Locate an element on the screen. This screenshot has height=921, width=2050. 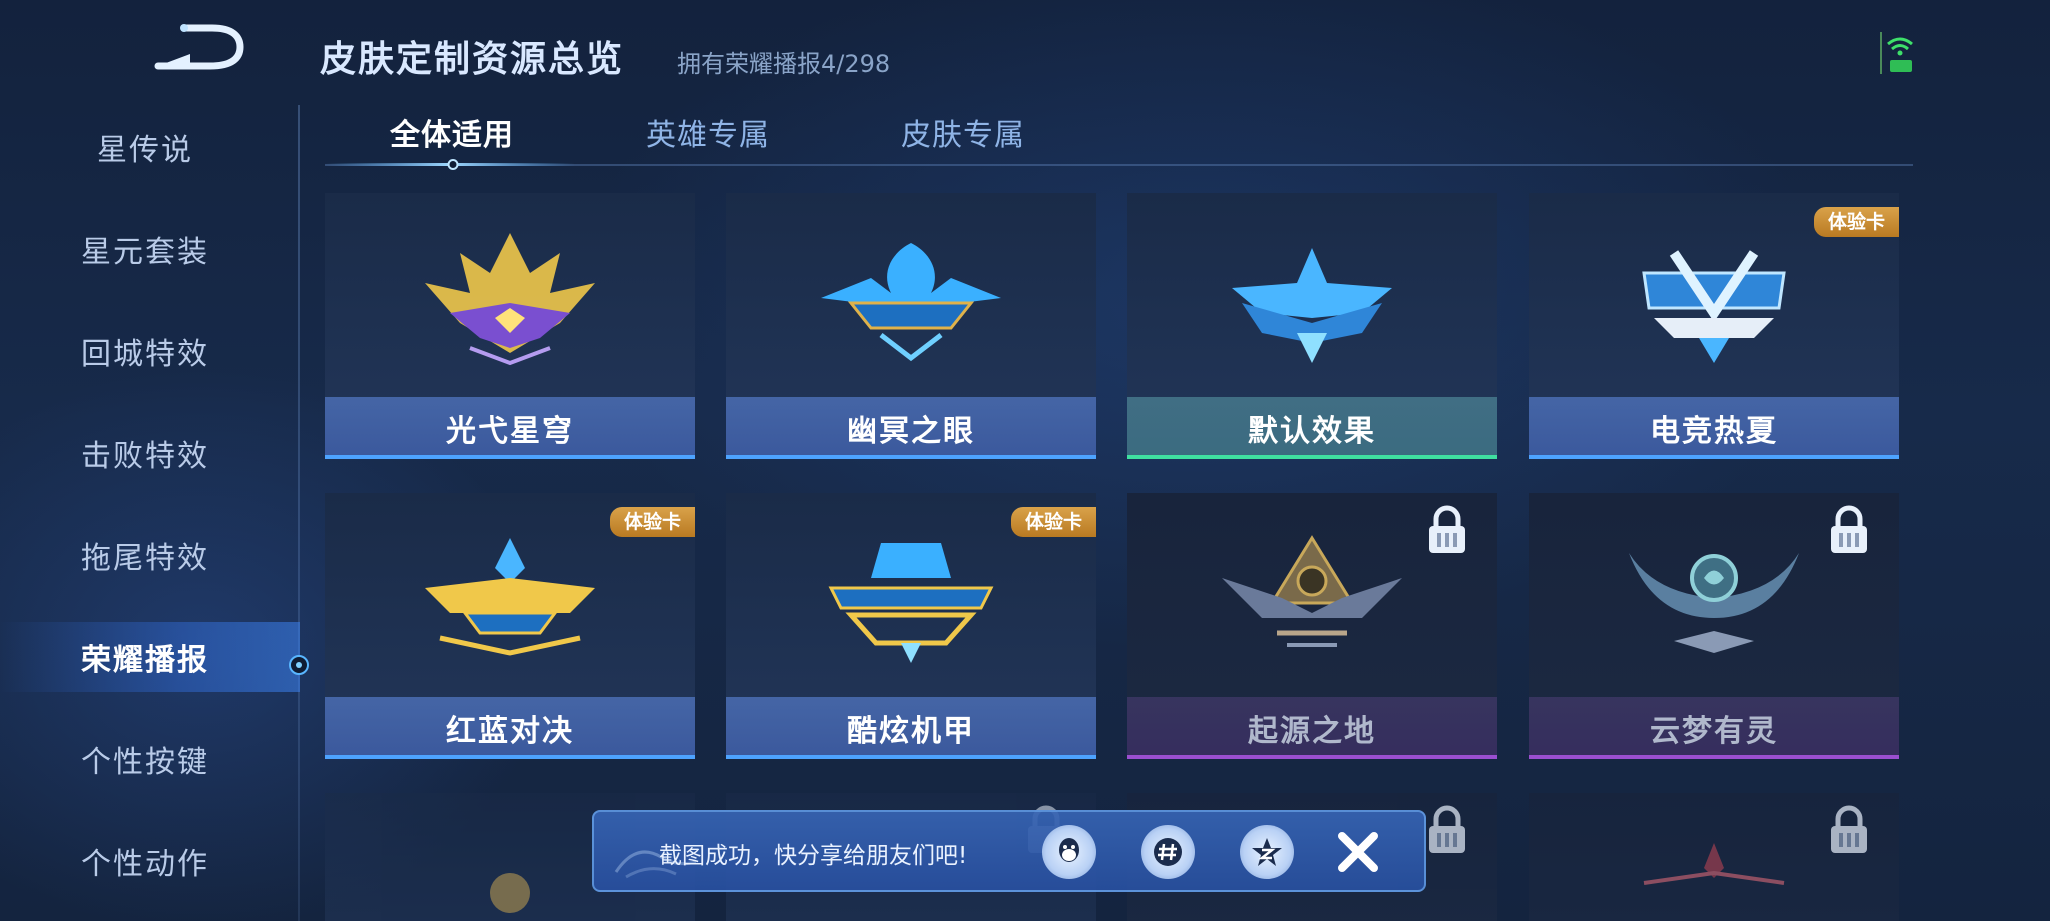
close-icon is located at coordinates (1358, 852).